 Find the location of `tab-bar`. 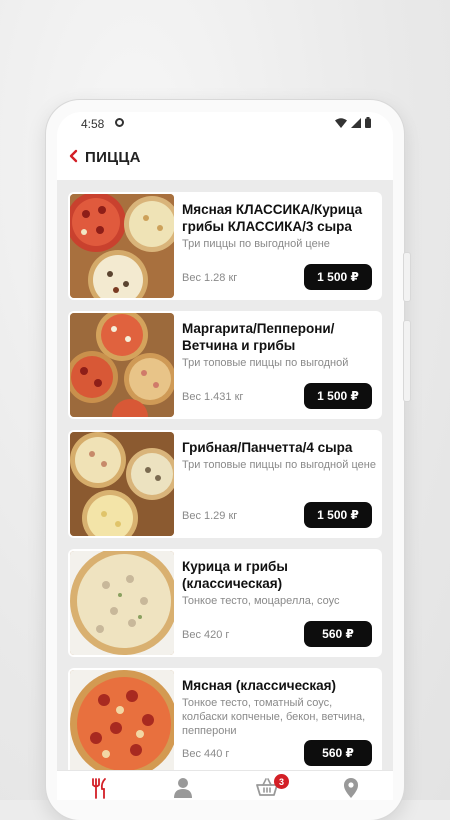

tab-bar is located at coordinates (225, 785).